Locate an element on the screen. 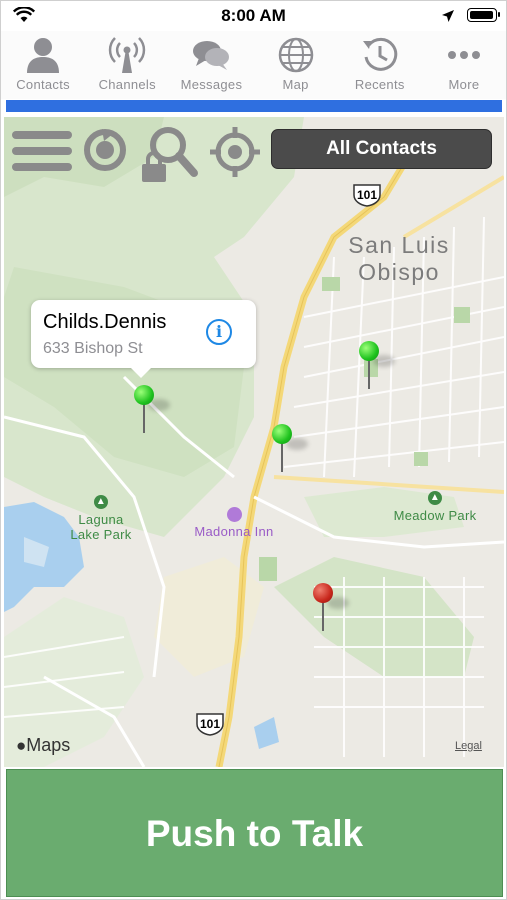 Image resolution: width=507 pixels, height=900 pixels. battery-icon is located at coordinates (483, 15).